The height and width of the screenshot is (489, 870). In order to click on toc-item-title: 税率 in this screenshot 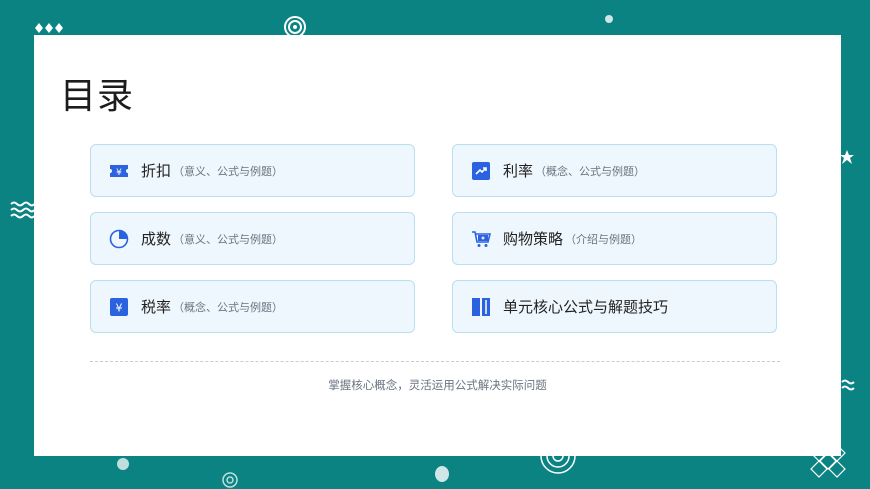, I will do `click(156, 307)`.